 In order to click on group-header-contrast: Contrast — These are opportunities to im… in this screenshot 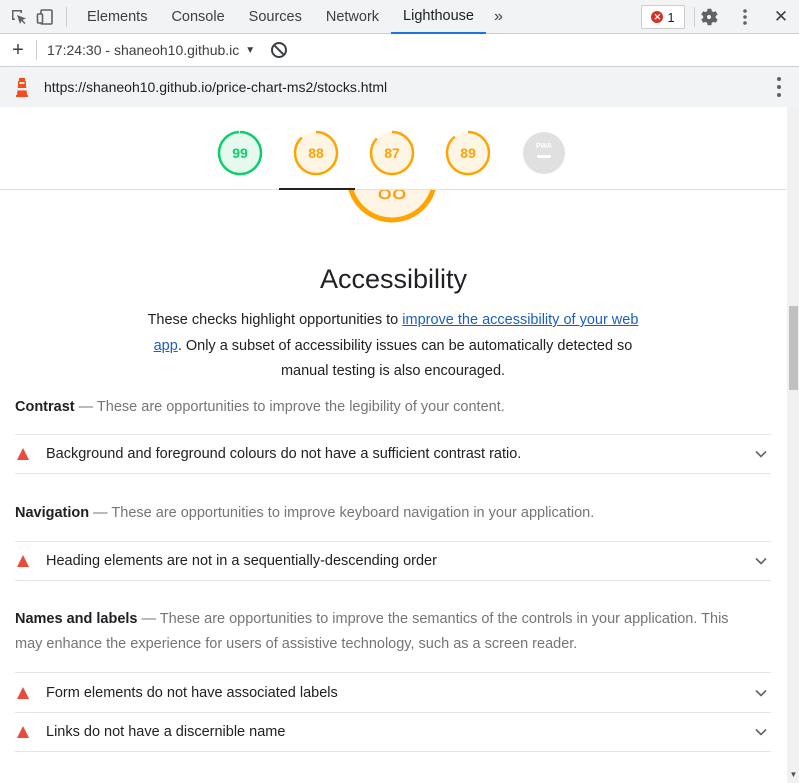, I will do `click(385, 407)`.